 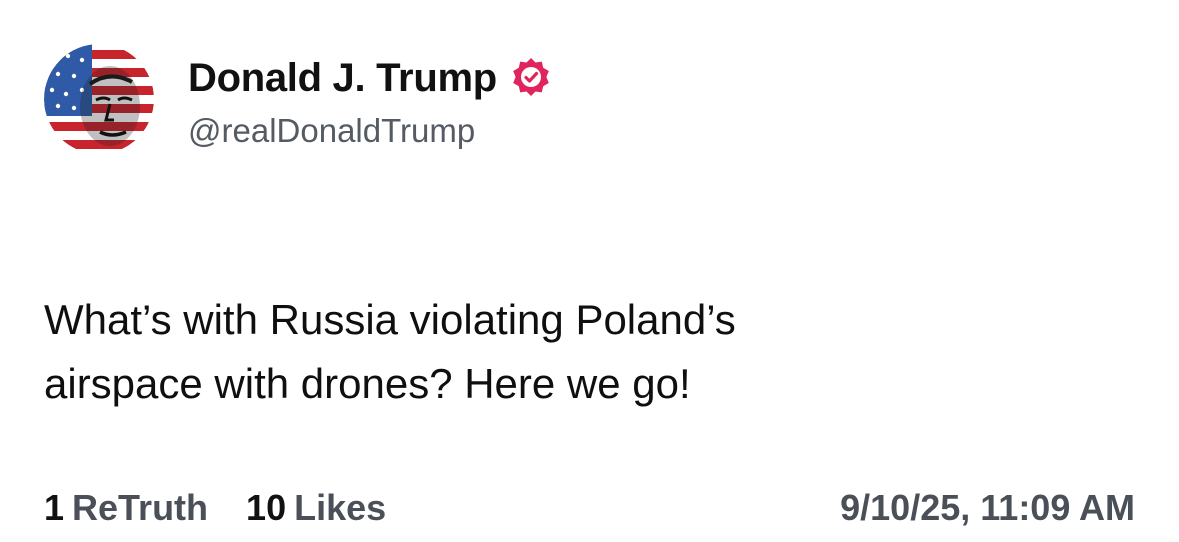 I want to click on retruth-count-link: 1 ReTruth, so click(x=126, y=508).